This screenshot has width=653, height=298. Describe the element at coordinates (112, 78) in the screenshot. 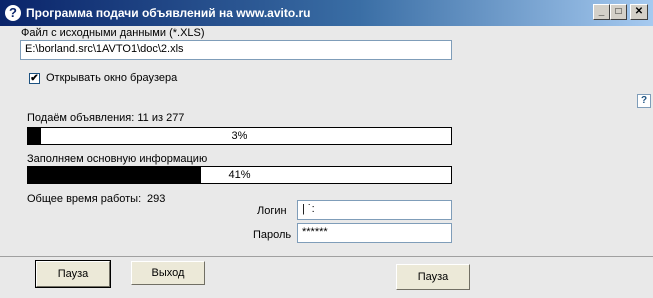

I see `browser-checkbox-label: Открывать окно браузера` at that location.